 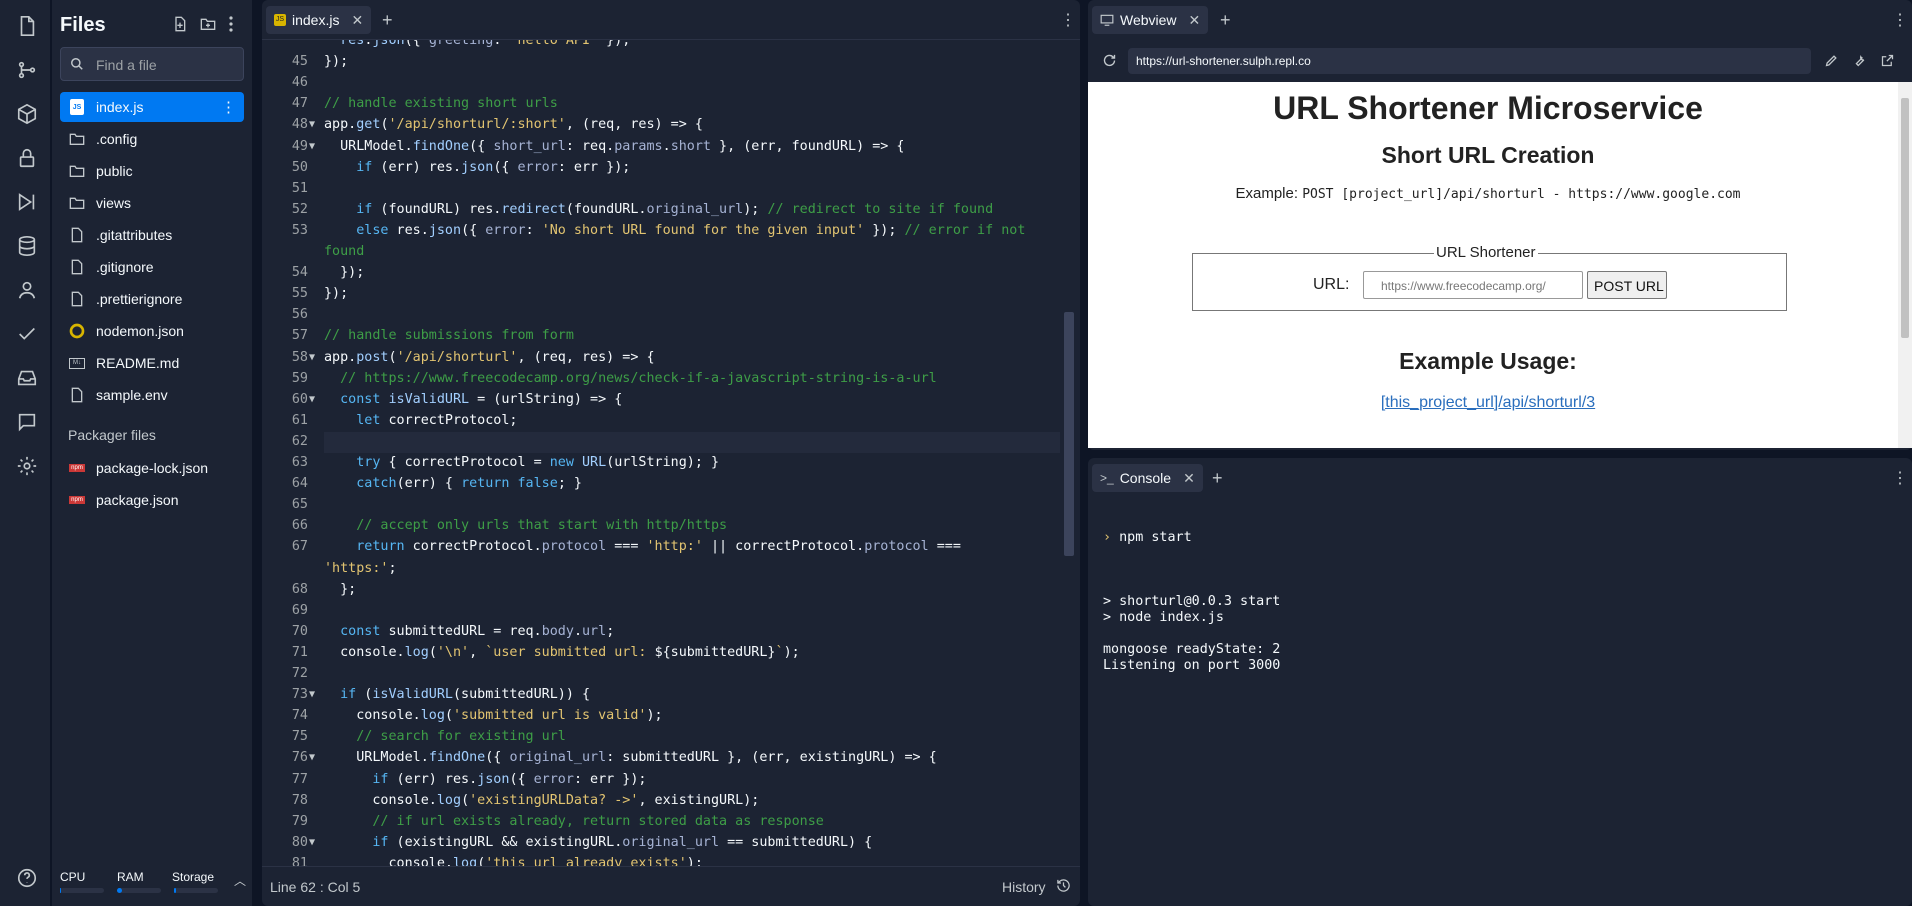 I want to click on check-icon, so click(x=27, y=334).